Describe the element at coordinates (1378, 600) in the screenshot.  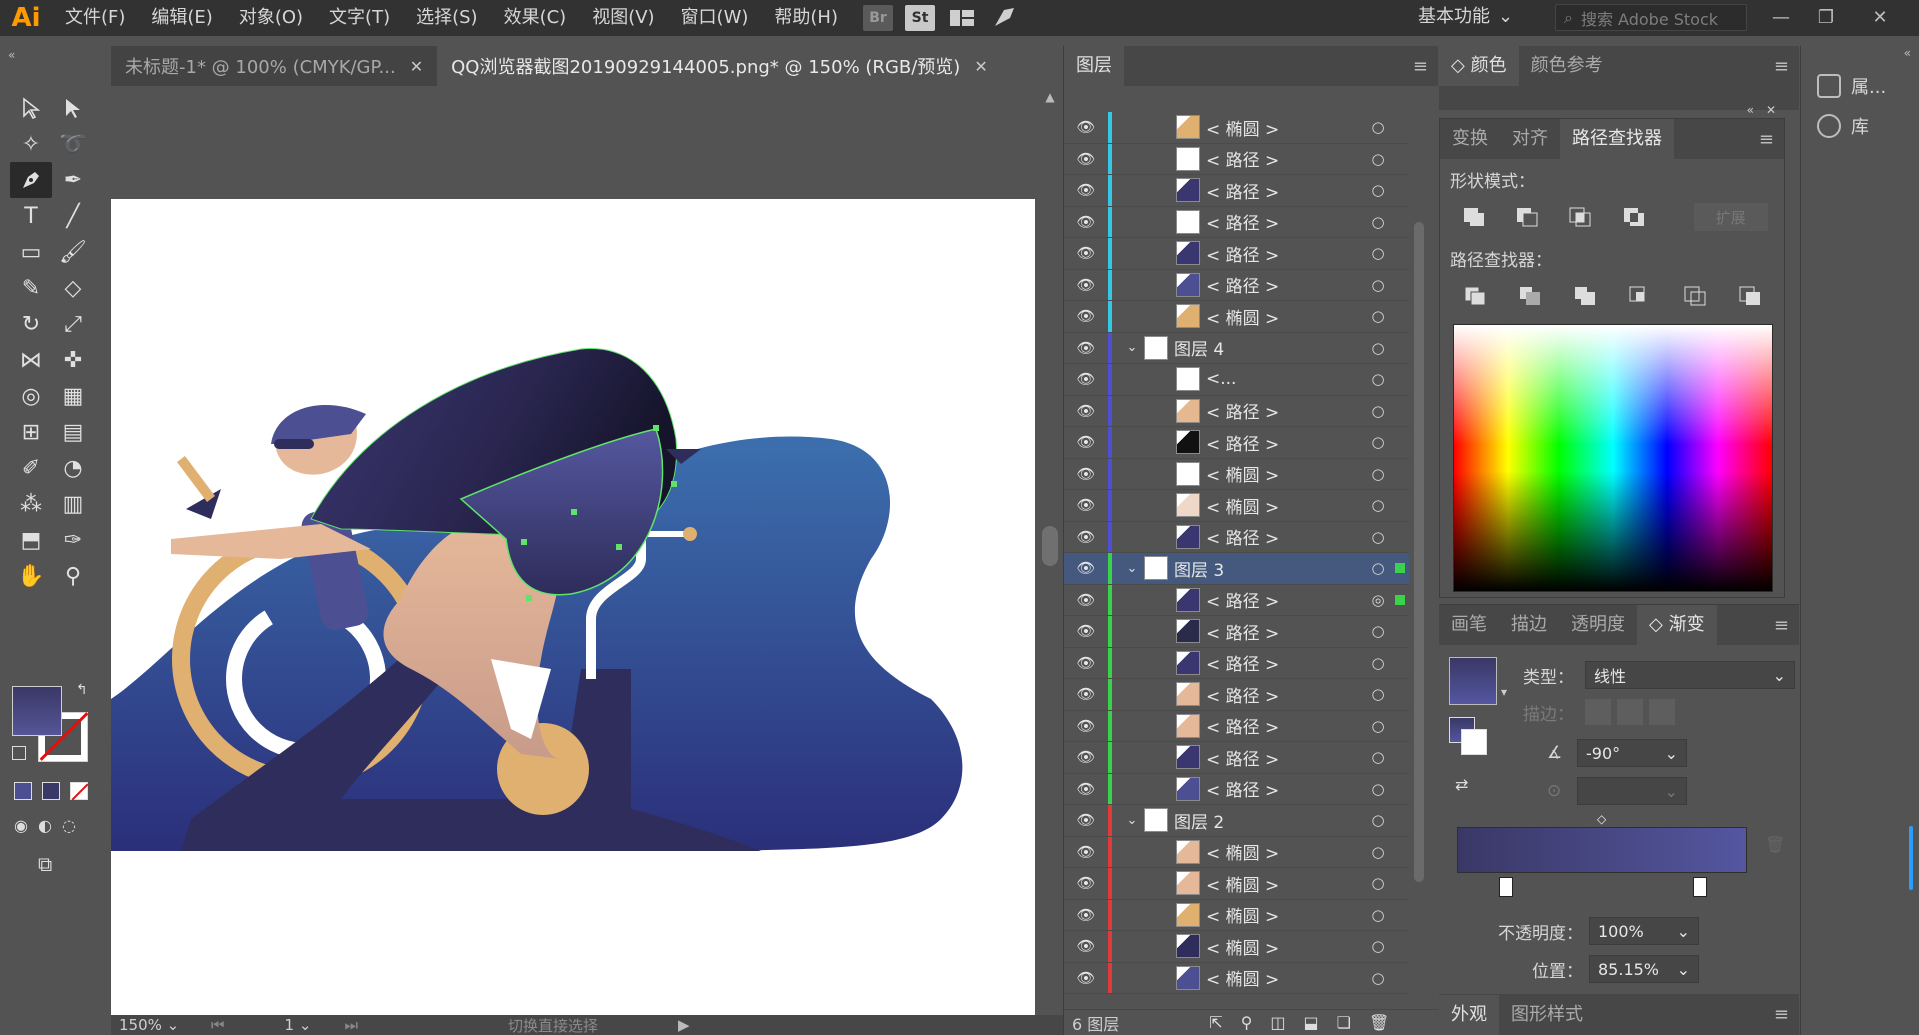
I see `target-circle-icon: ◎` at that location.